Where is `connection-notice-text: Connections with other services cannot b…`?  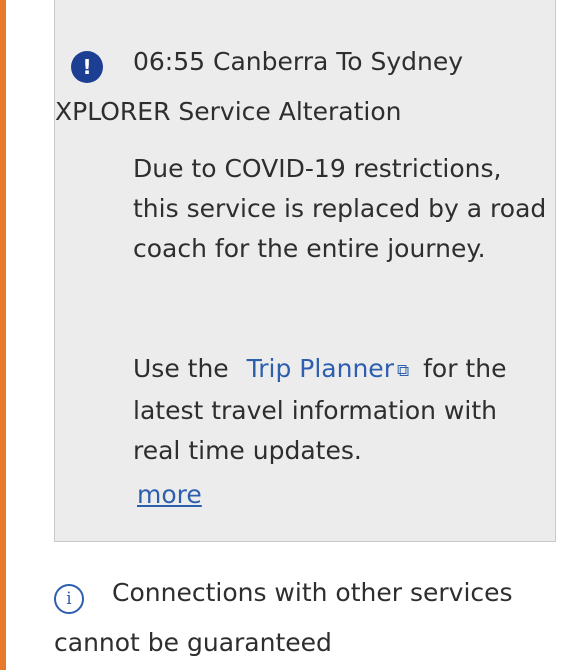
connection-notice-text: Connections with other services cannot b… is located at coordinates (283, 617).